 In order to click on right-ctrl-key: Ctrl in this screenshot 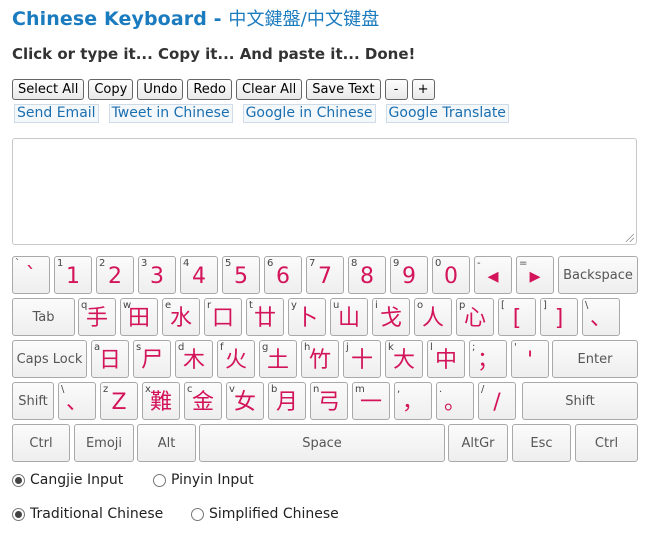, I will do `click(606, 443)`.